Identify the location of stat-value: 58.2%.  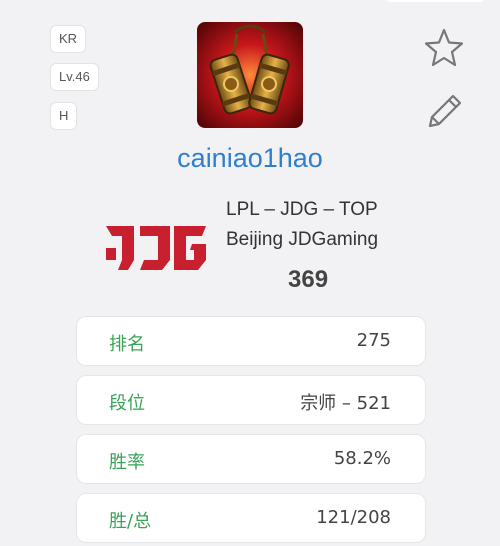
(362, 458).